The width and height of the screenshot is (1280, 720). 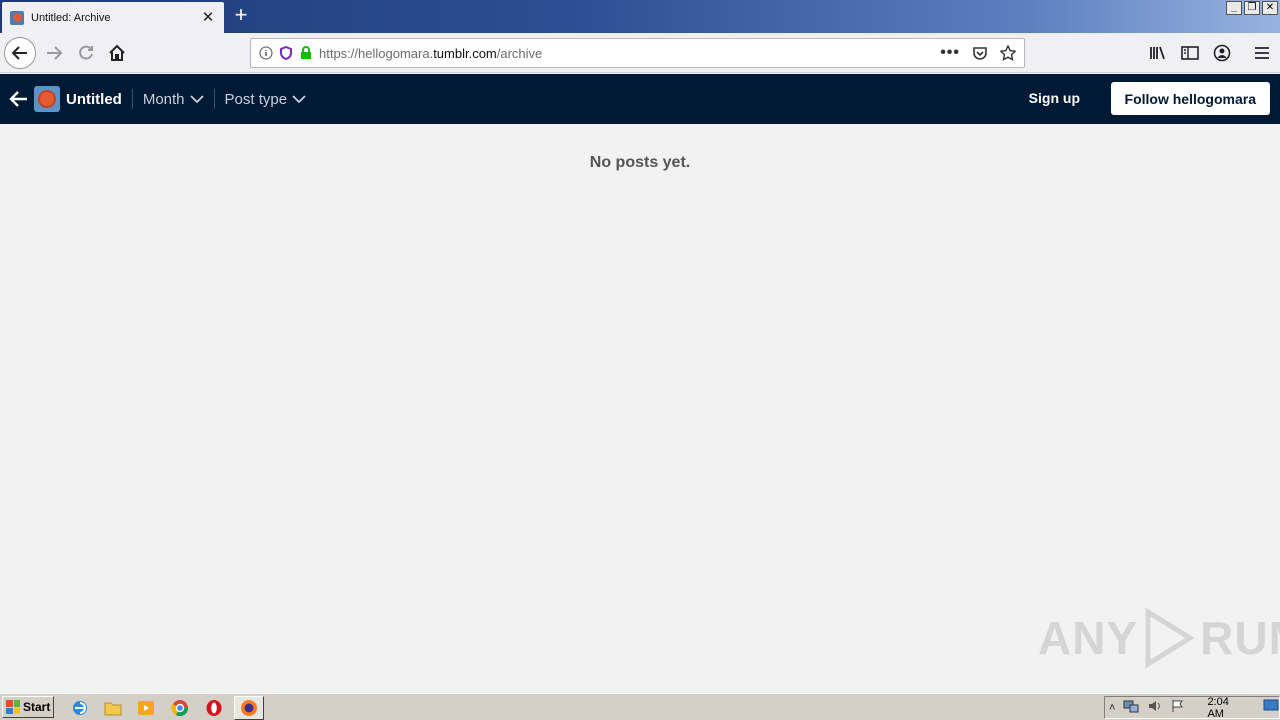 I want to click on tab-close-icon: ✕, so click(x=208, y=17).